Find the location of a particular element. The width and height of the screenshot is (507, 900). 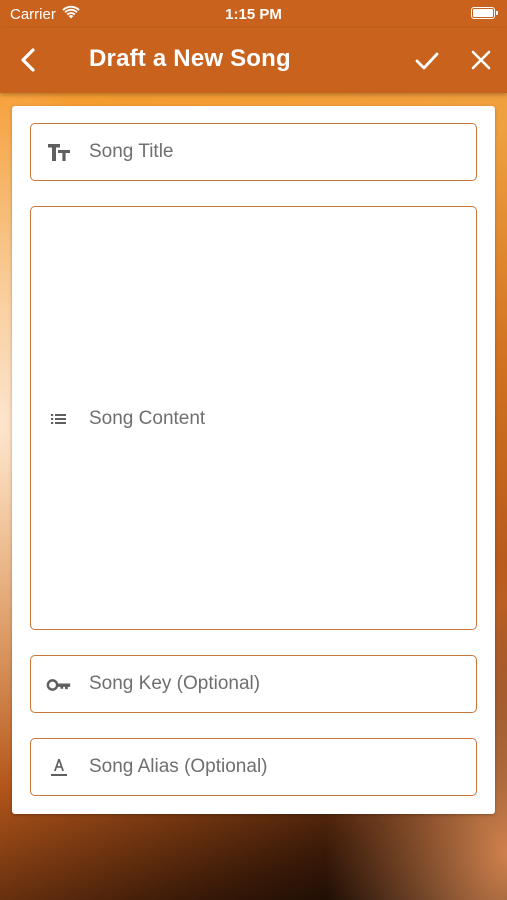

clock: 1:15 PM is located at coordinates (253, 14).